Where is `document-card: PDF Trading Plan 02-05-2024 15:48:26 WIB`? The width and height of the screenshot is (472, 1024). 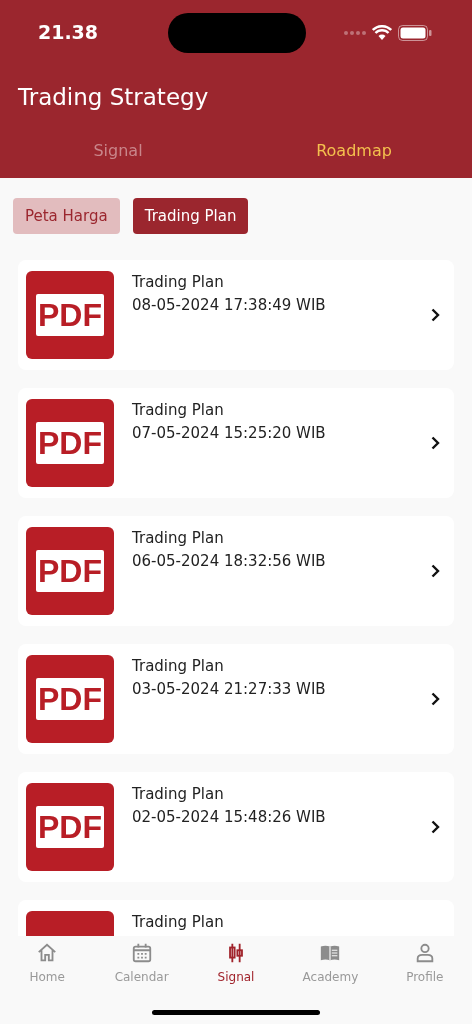 document-card: PDF Trading Plan 02-05-2024 15:48:26 WIB is located at coordinates (236, 827).